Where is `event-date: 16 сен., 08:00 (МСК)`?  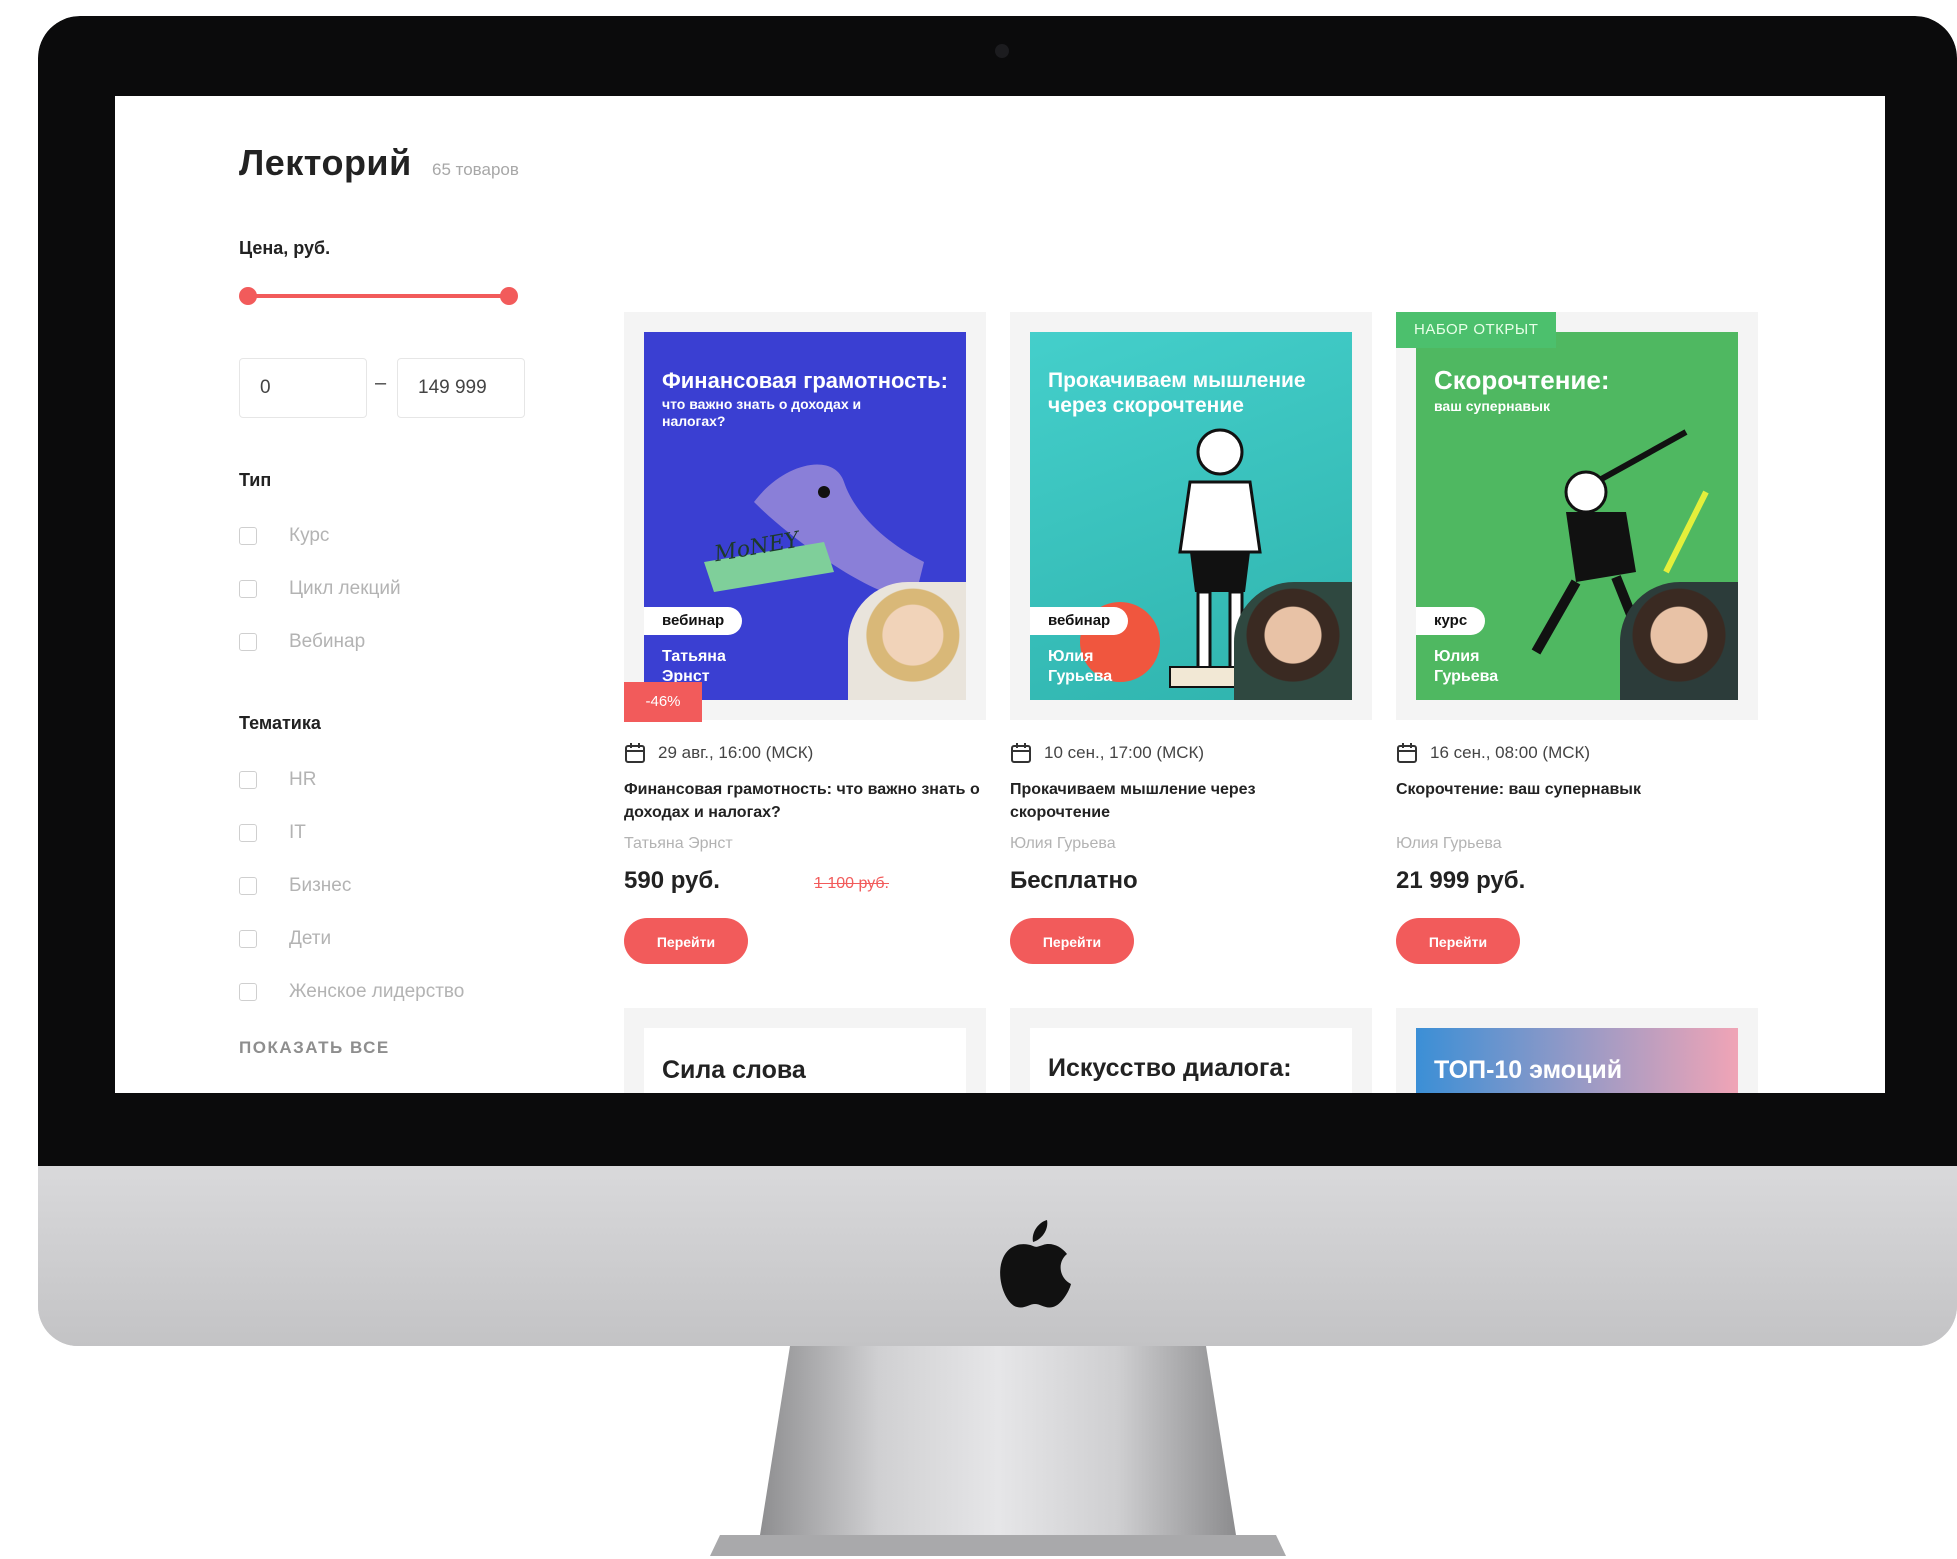 event-date: 16 сен., 08:00 (МСК) is located at coordinates (1493, 753).